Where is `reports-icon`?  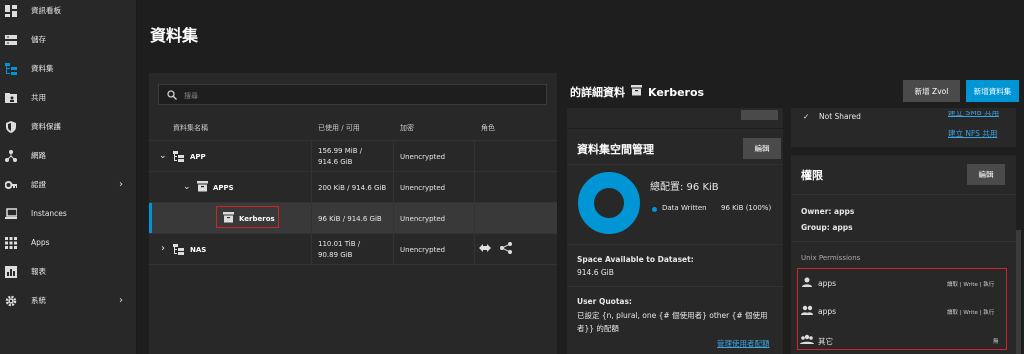
reports-icon is located at coordinates (11, 271).